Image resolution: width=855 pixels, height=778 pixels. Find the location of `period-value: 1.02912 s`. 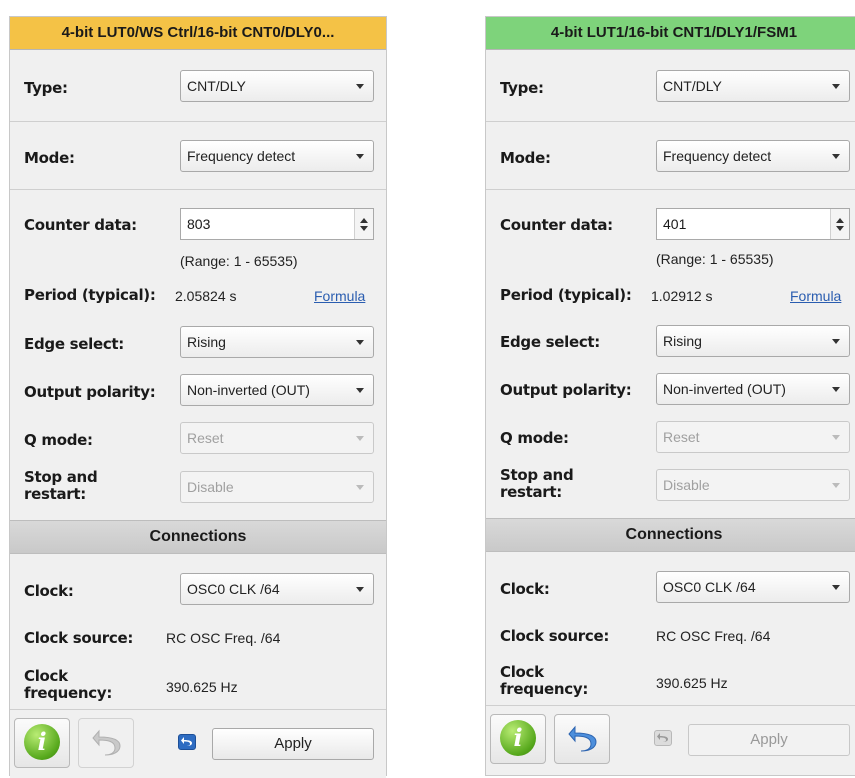

period-value: 1.02912 s is located at coordinates (682, 296).